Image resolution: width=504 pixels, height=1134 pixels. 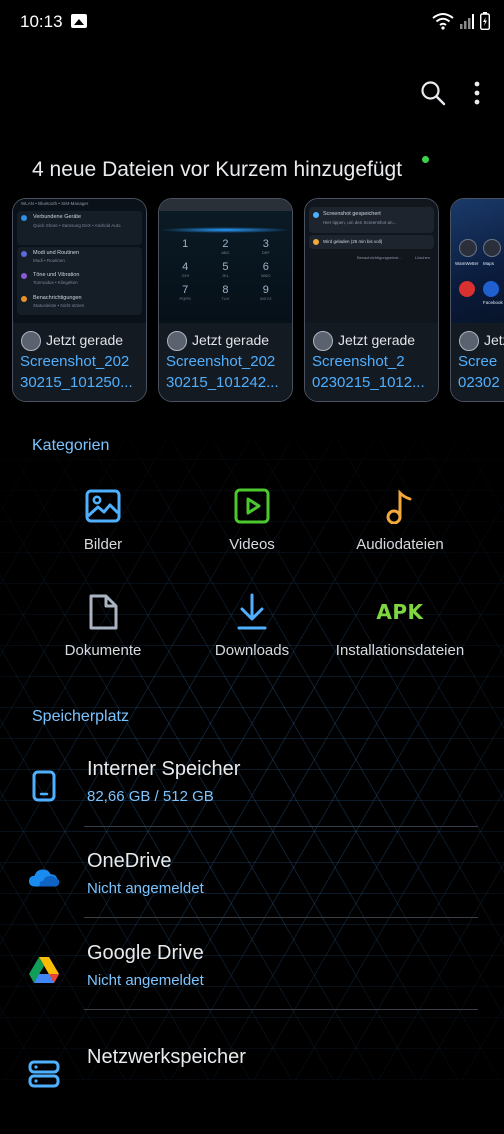 What do you see at coordinates (252, 802) in the screenshot?
I see `storage-internal: Interner Speicher 82,66 GB / 512 GB` at bounding box center [252, 802].